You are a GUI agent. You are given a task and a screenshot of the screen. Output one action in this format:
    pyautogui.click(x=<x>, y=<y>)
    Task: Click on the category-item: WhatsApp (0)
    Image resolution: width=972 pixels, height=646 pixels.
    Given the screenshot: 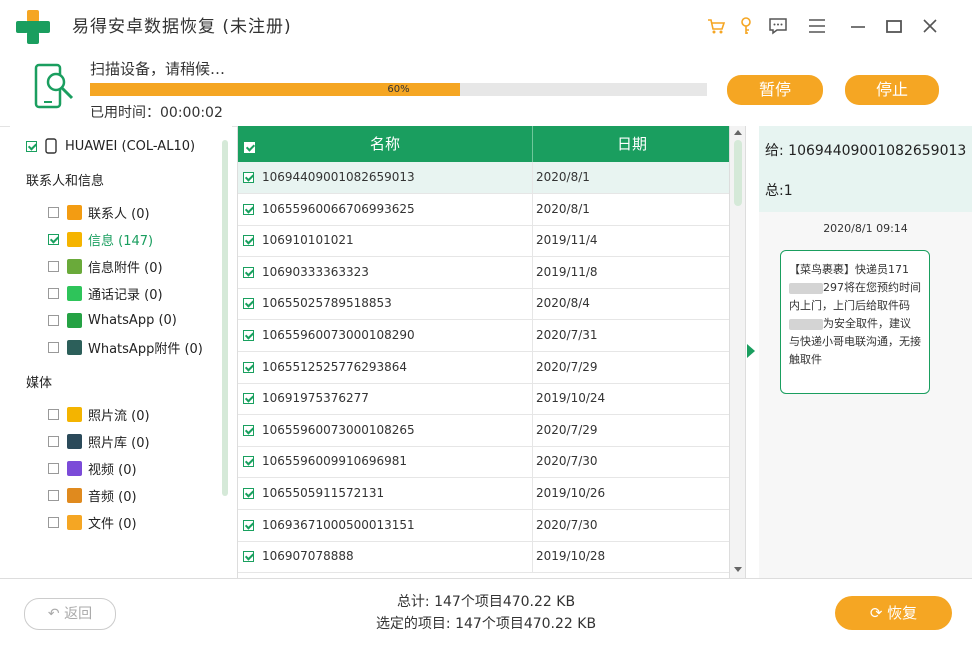 What is the action you would take?
    pyautogui.click(x=112, y=320)
    